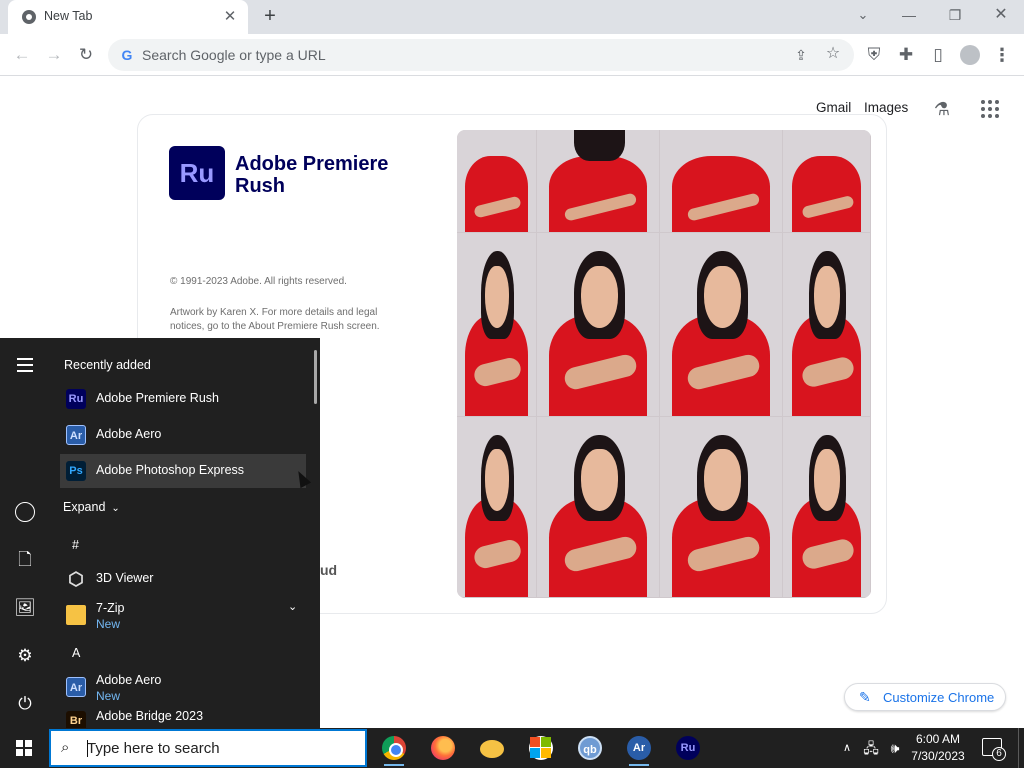  What do you see at coordinates (895, 748) in the screenshot?
I see `volume-icon: 🕪` at bounding box center [895, 748].